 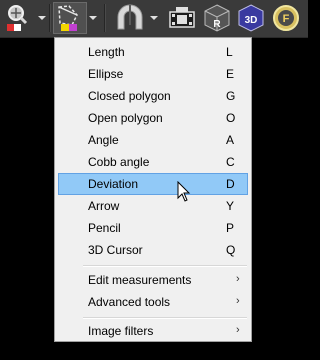 I want to click on menu-item-pencil: Pencil P, so click(x=153, y=228).